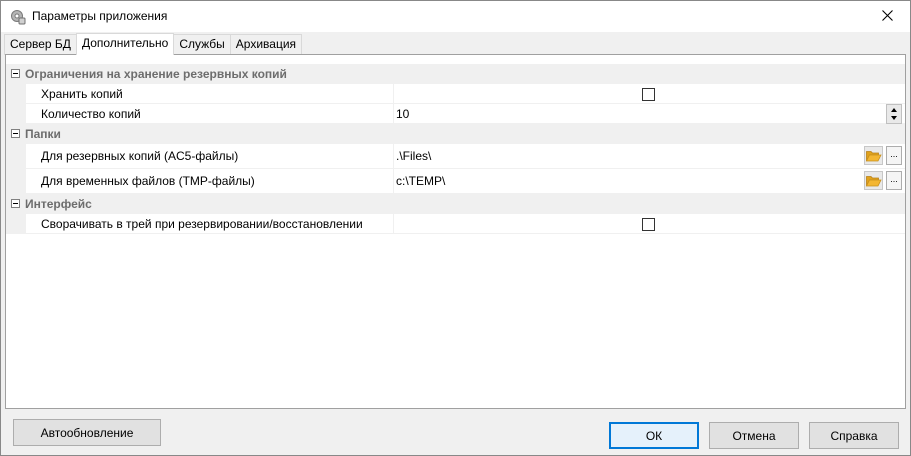  I want to click on backup-dir-value: .\Files\, so click(413, 156).